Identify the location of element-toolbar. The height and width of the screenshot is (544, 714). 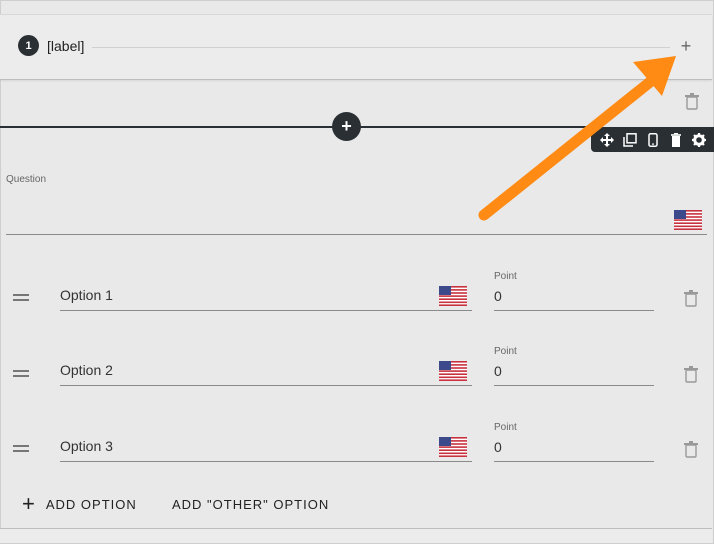
(652, 139).